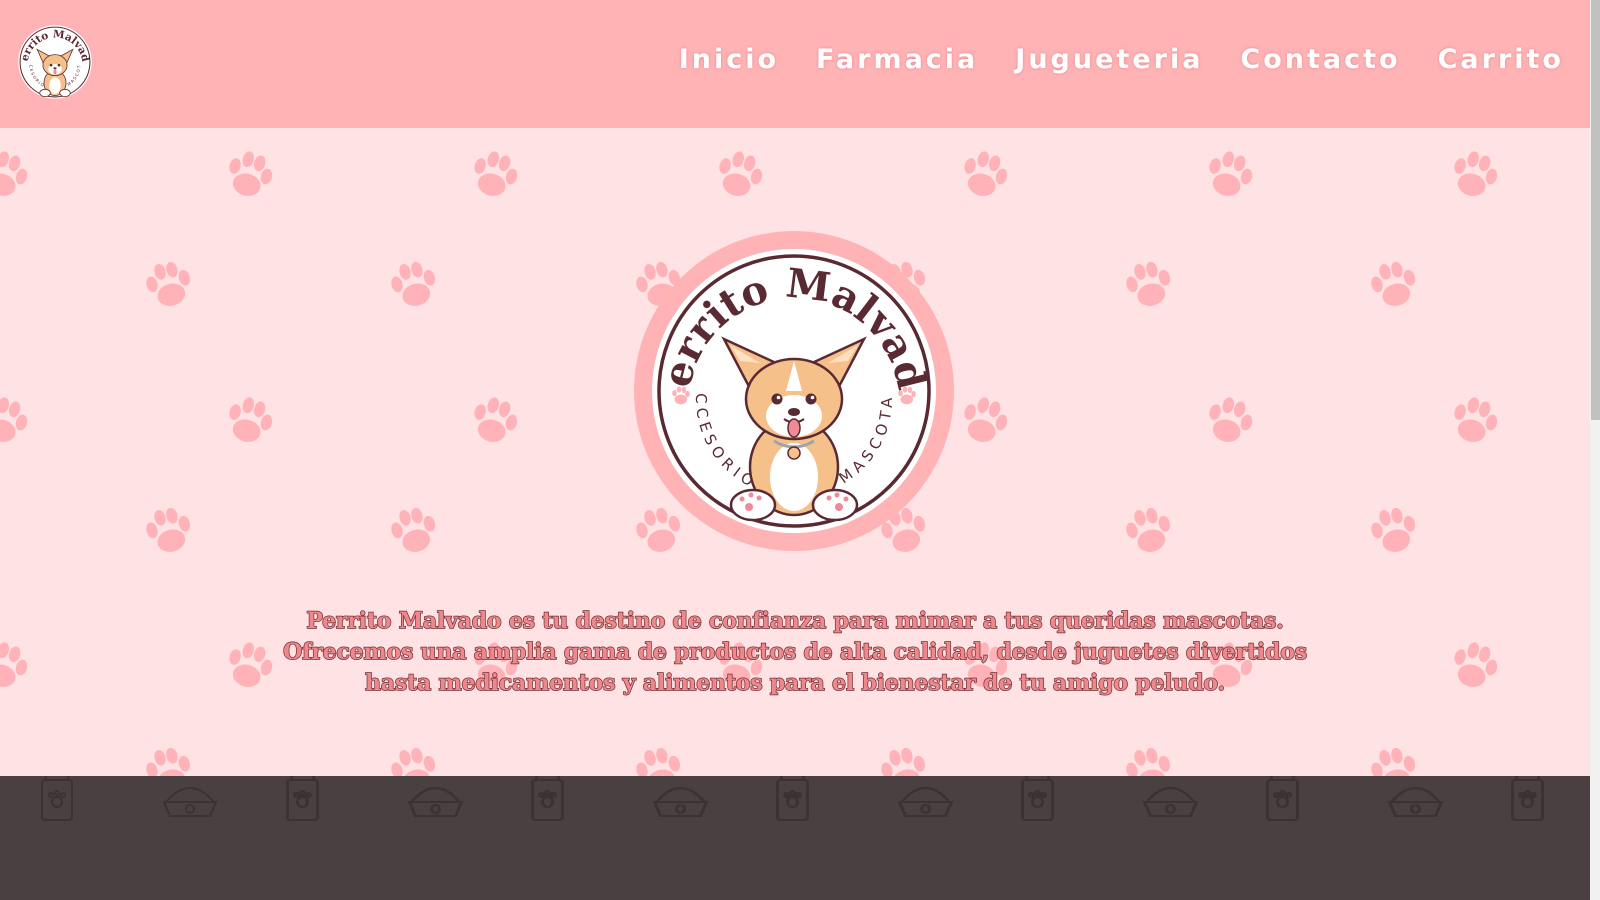 This screenshot has height=900, width=1600. I want to click on nav-link-jugueteria: Jugueteria, so click(1109, 59).